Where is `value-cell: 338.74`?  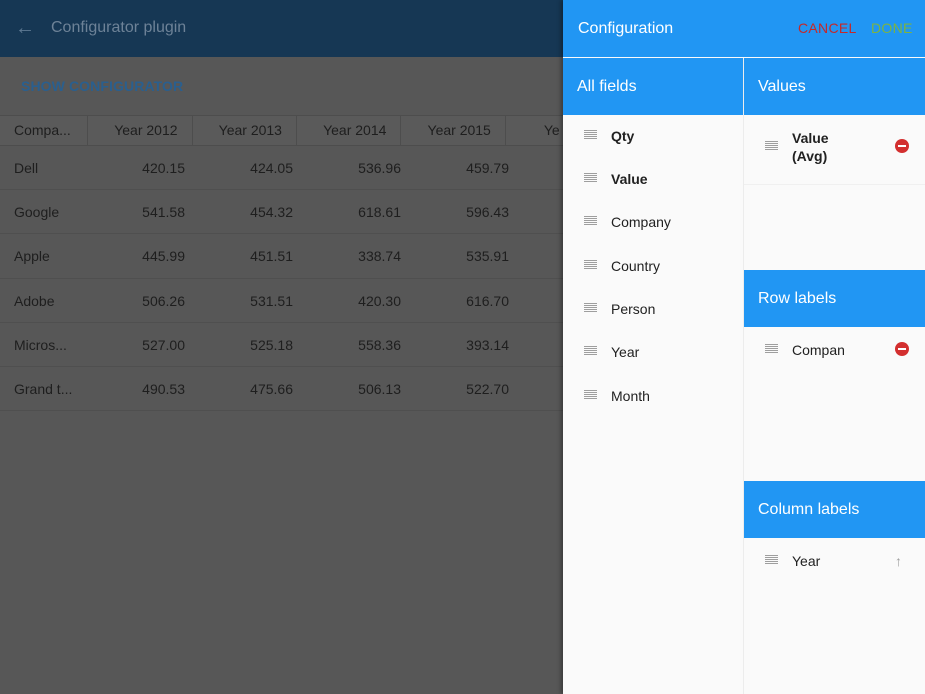 value-cell: 338.74 is located at coordinates (379, 256).